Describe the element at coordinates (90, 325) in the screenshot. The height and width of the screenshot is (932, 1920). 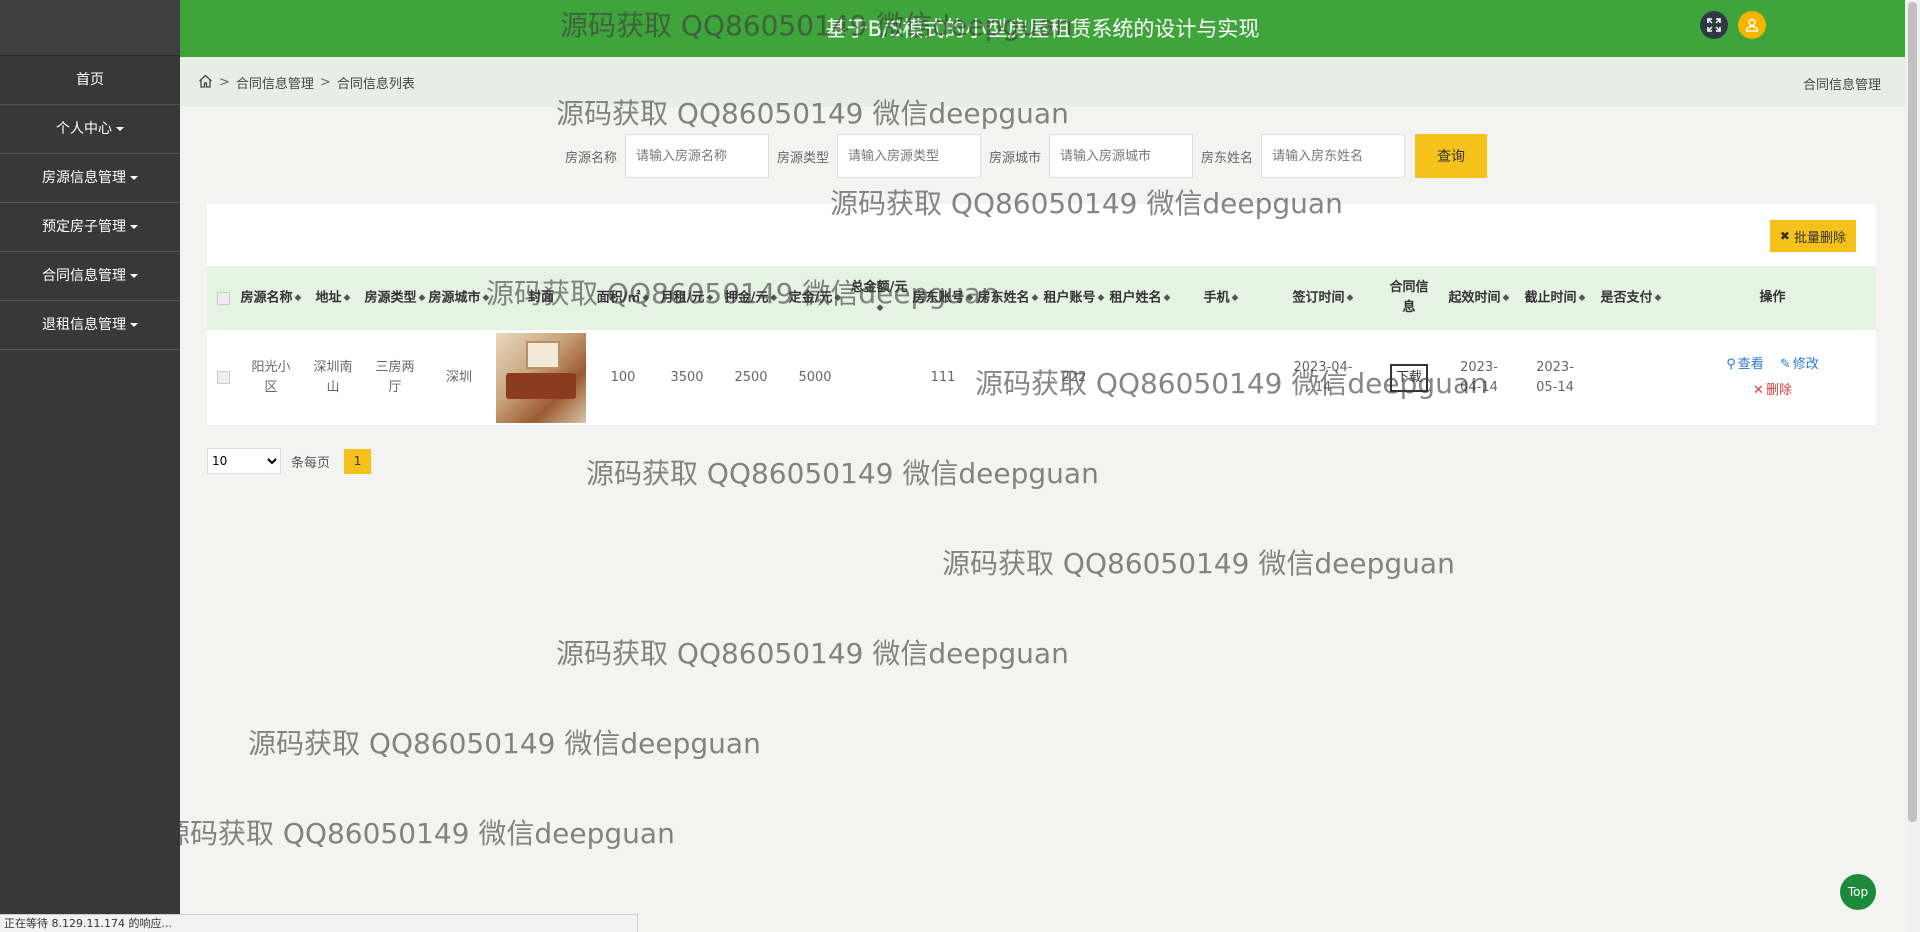
I see `sidebar-item-checkout: 退租信息管理` at that location.